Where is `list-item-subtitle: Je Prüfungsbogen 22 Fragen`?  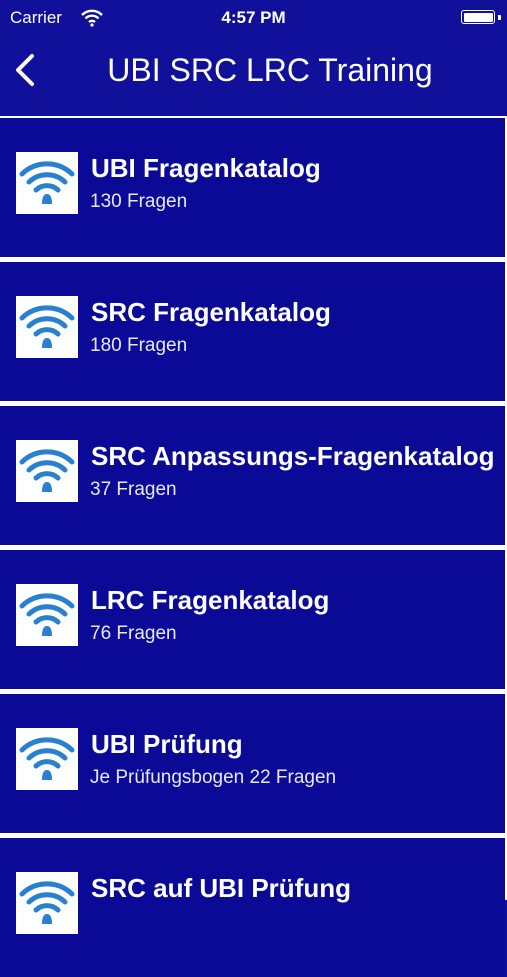 list-item-subtitle: Je Prüfungsbogen 22 Fragen is located at coordinates (213, 777).